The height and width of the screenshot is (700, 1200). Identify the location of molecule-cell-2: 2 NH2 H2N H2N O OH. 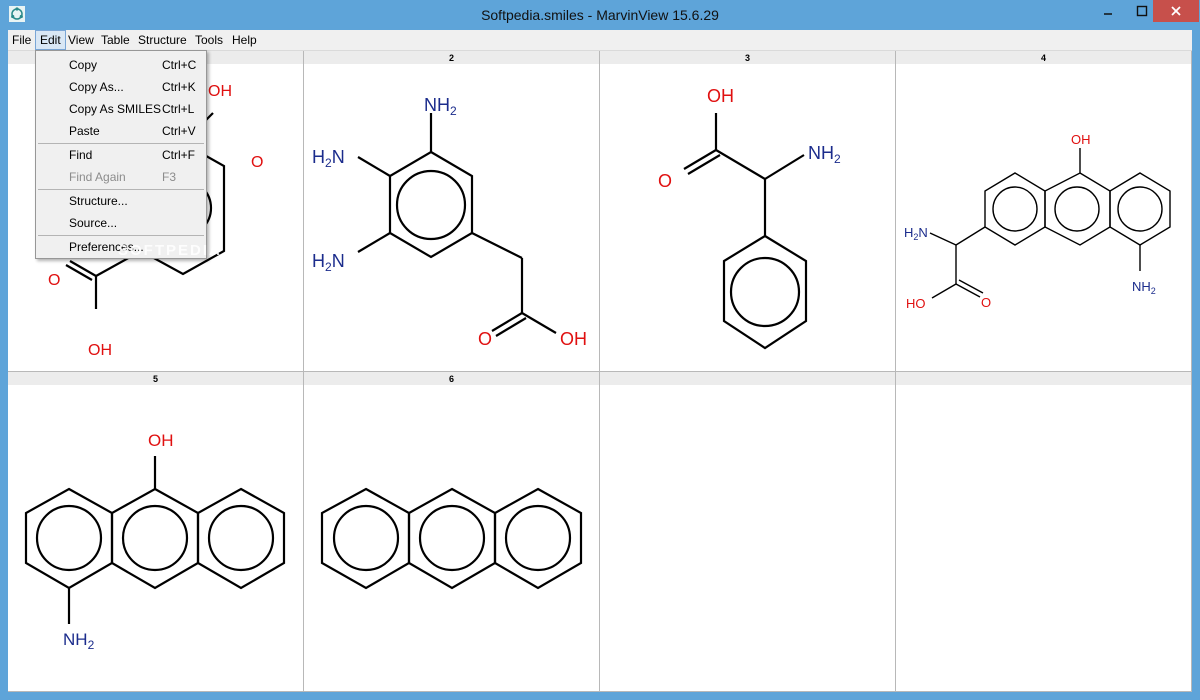
(452, 211).